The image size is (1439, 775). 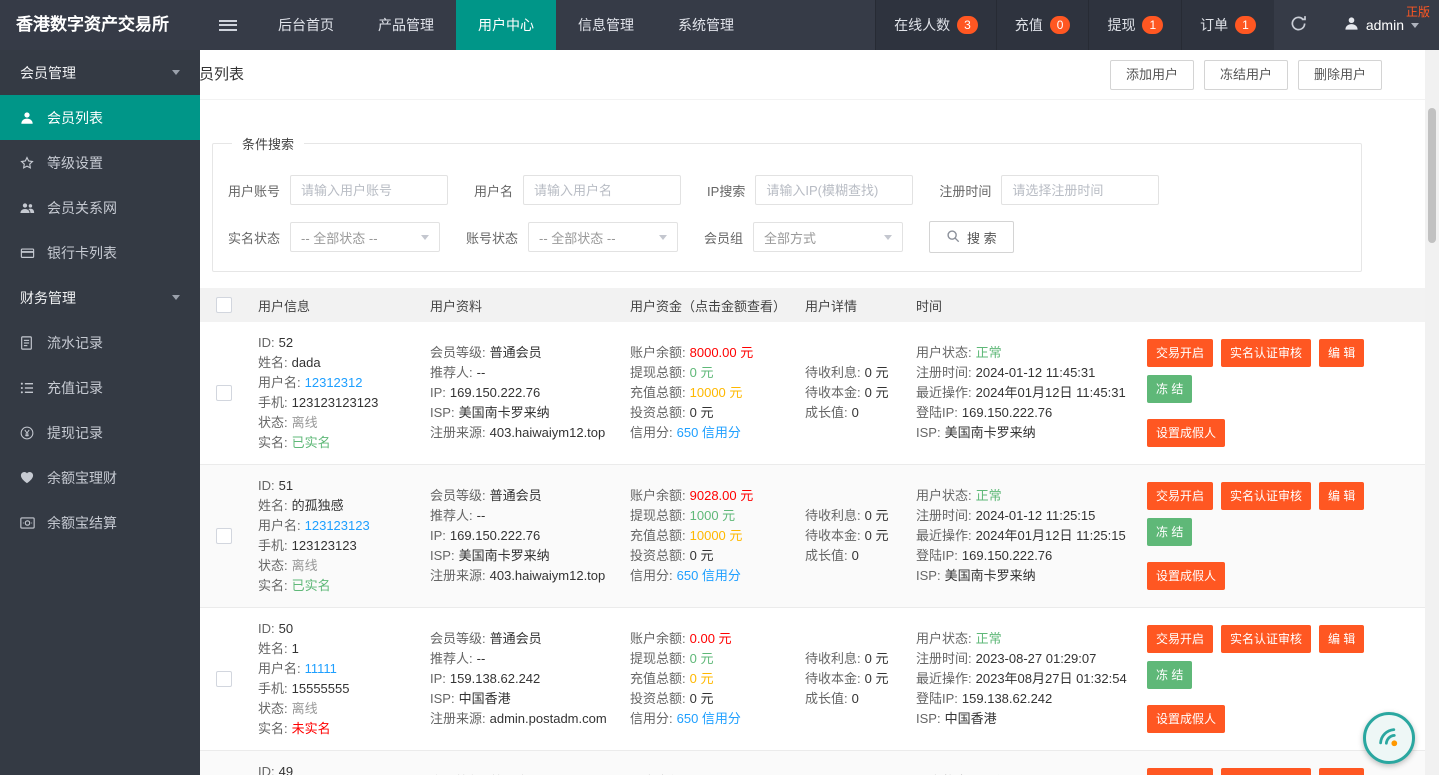 What do you see at coordinates (831, 306) in the screenshot?
I see `column-header: 用户详情` at bounding box center [831, 306].